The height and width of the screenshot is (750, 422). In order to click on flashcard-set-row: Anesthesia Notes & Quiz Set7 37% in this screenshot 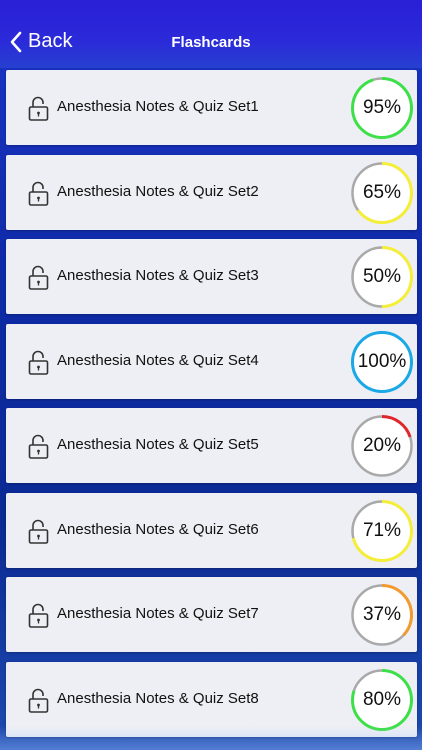, I will do `click(211, 614)`.